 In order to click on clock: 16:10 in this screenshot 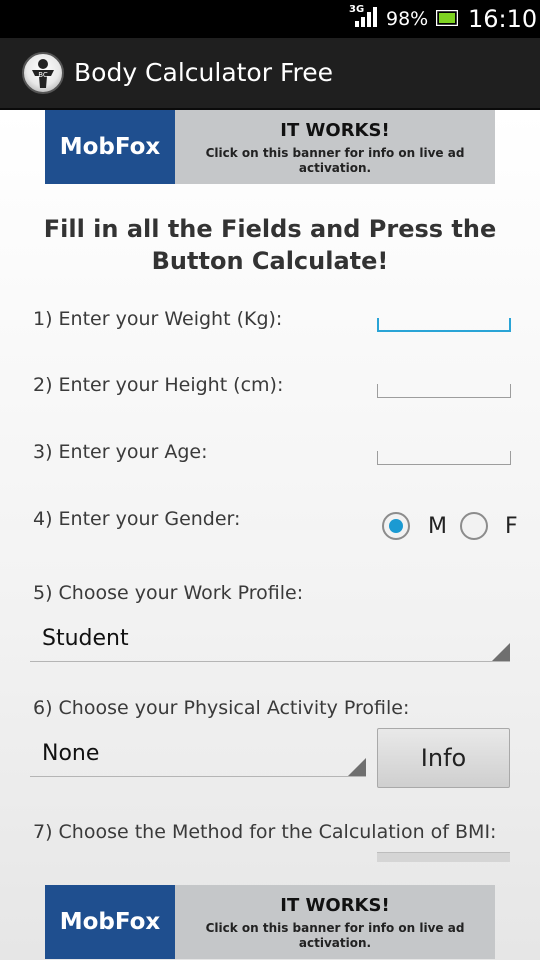, I will do `click(503, 19)`.